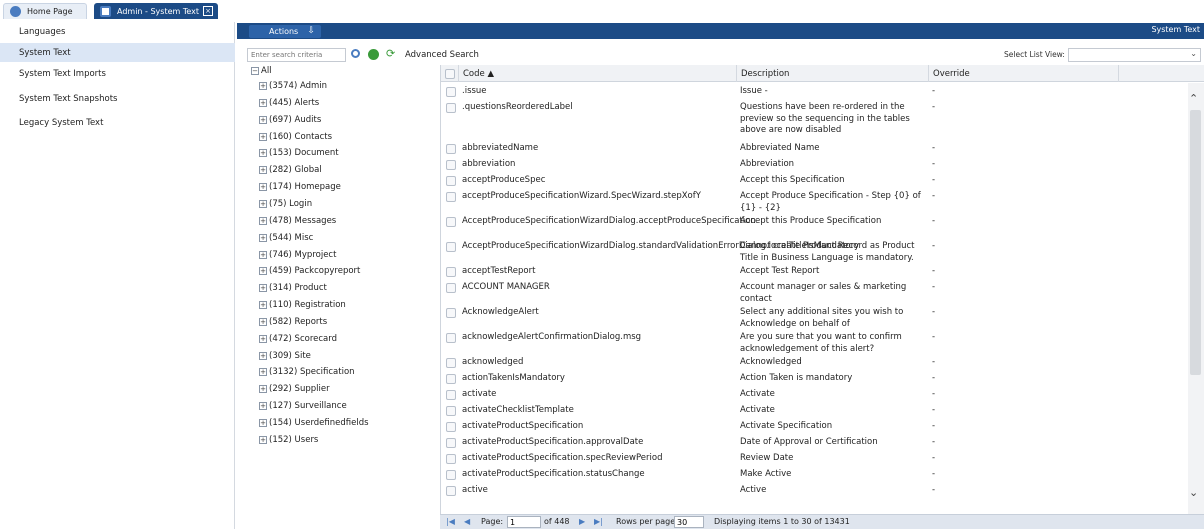 This screenshot has width=1204, height=529. I want to click on column-header-code: Code ▲, so click(598, 73).